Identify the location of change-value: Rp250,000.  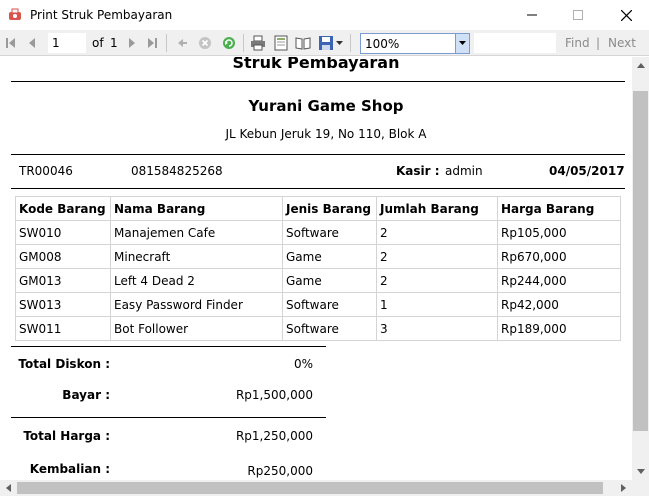
(280, 471).